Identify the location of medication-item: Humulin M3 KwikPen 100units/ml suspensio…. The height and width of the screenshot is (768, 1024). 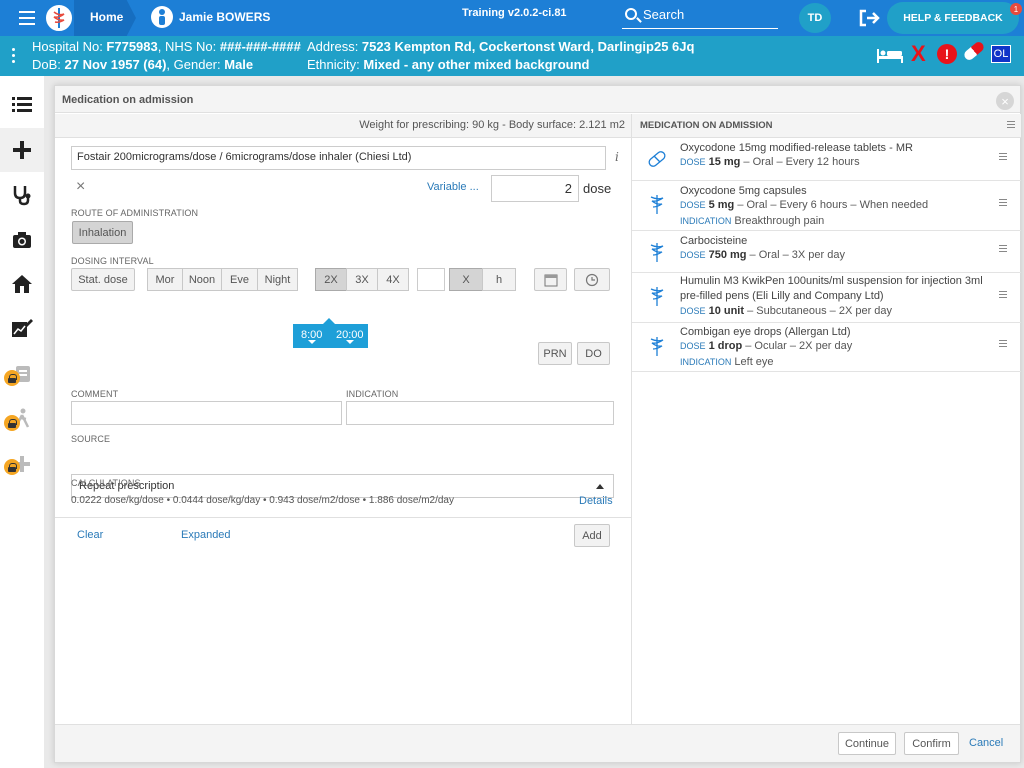
(826, 298).